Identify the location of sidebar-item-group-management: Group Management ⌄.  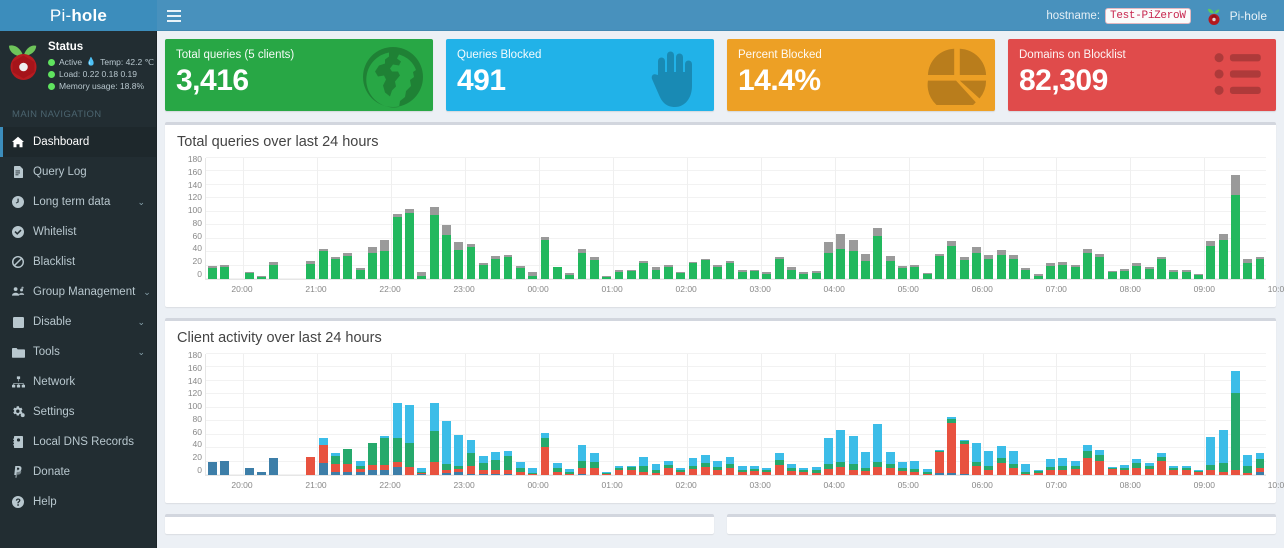
(78, 292).